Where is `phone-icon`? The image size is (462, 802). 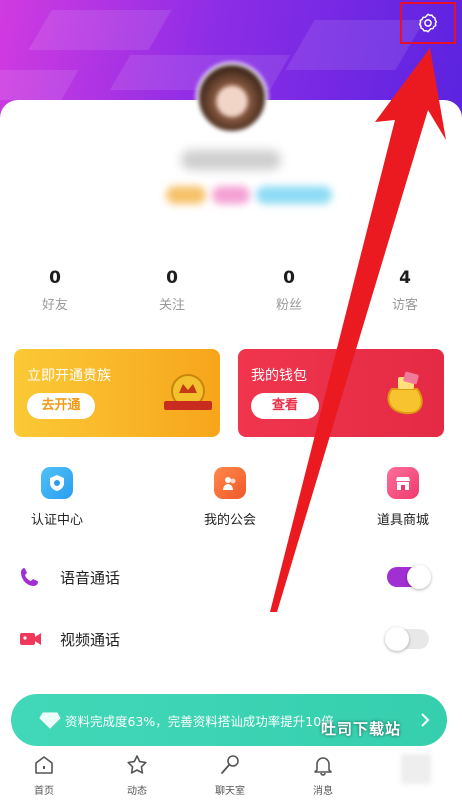
phone-icon is located at coordinates (29, 577).